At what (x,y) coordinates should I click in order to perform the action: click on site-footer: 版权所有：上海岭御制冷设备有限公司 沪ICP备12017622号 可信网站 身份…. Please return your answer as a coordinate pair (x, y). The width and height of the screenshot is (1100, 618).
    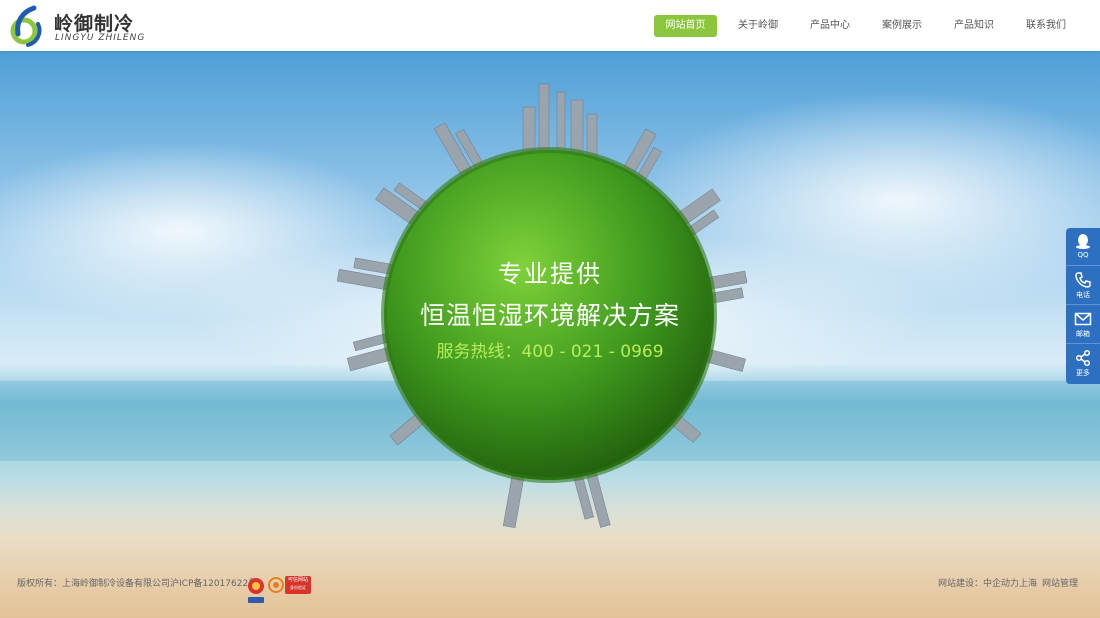
    Looking at the image, I should click on (550, 591).